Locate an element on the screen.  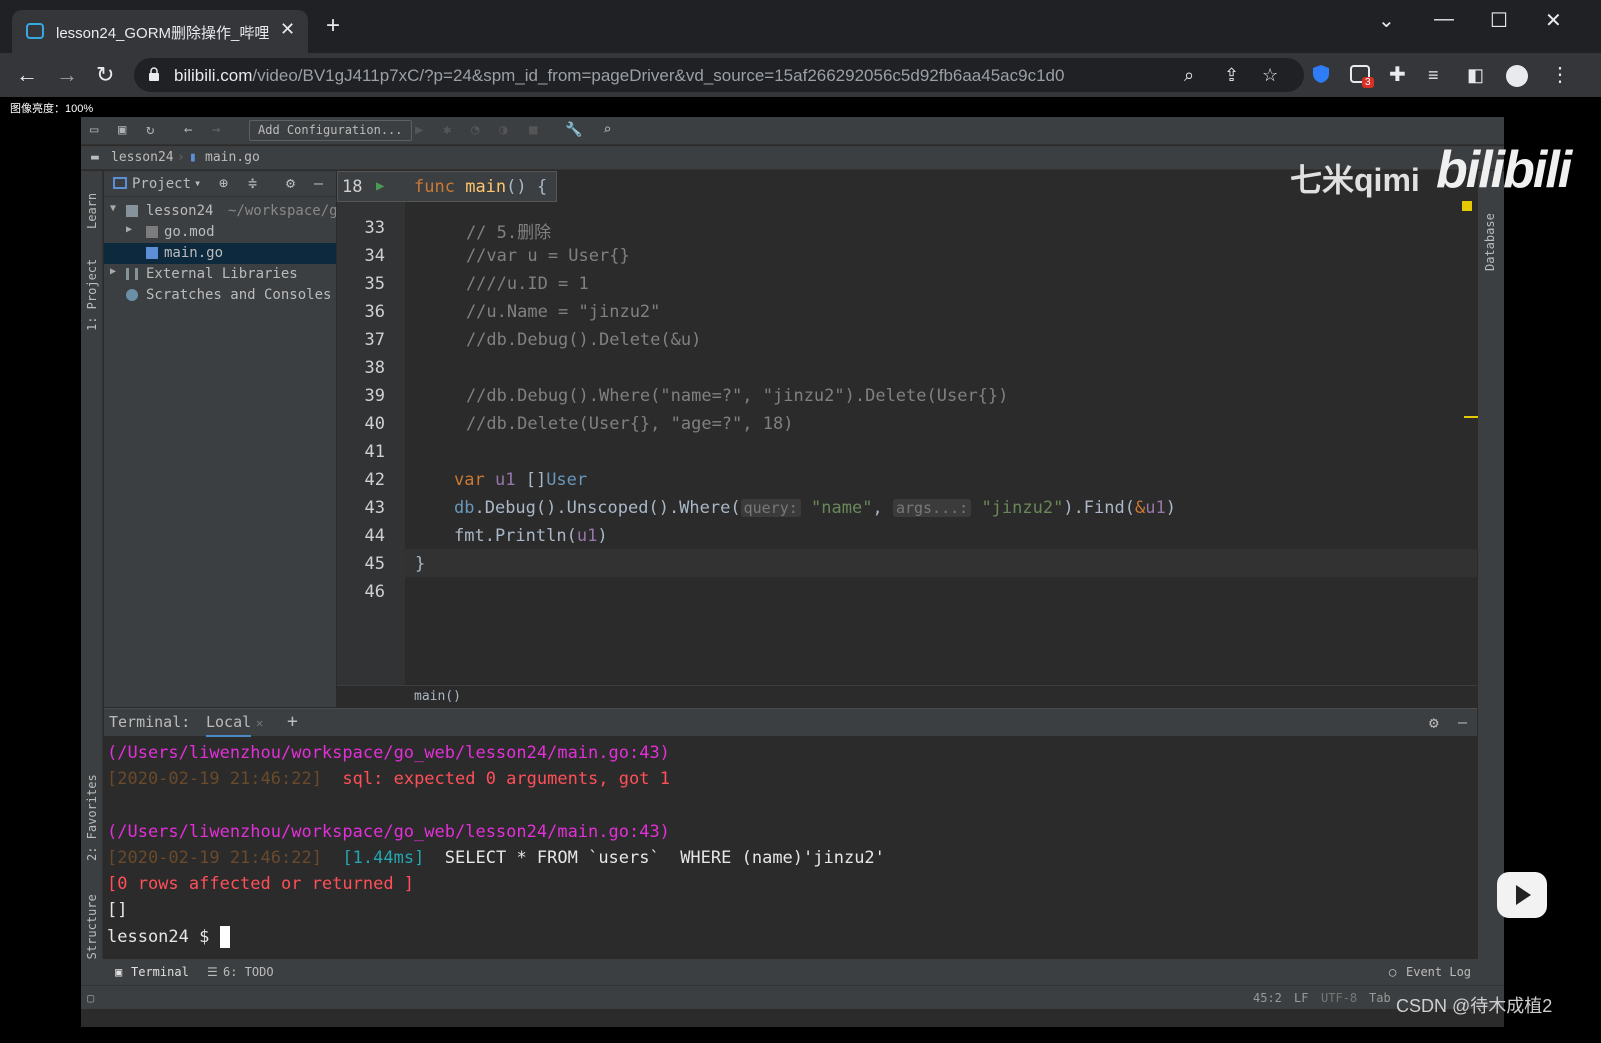
project-dropdown: Project is located at coordinates (161, 184).